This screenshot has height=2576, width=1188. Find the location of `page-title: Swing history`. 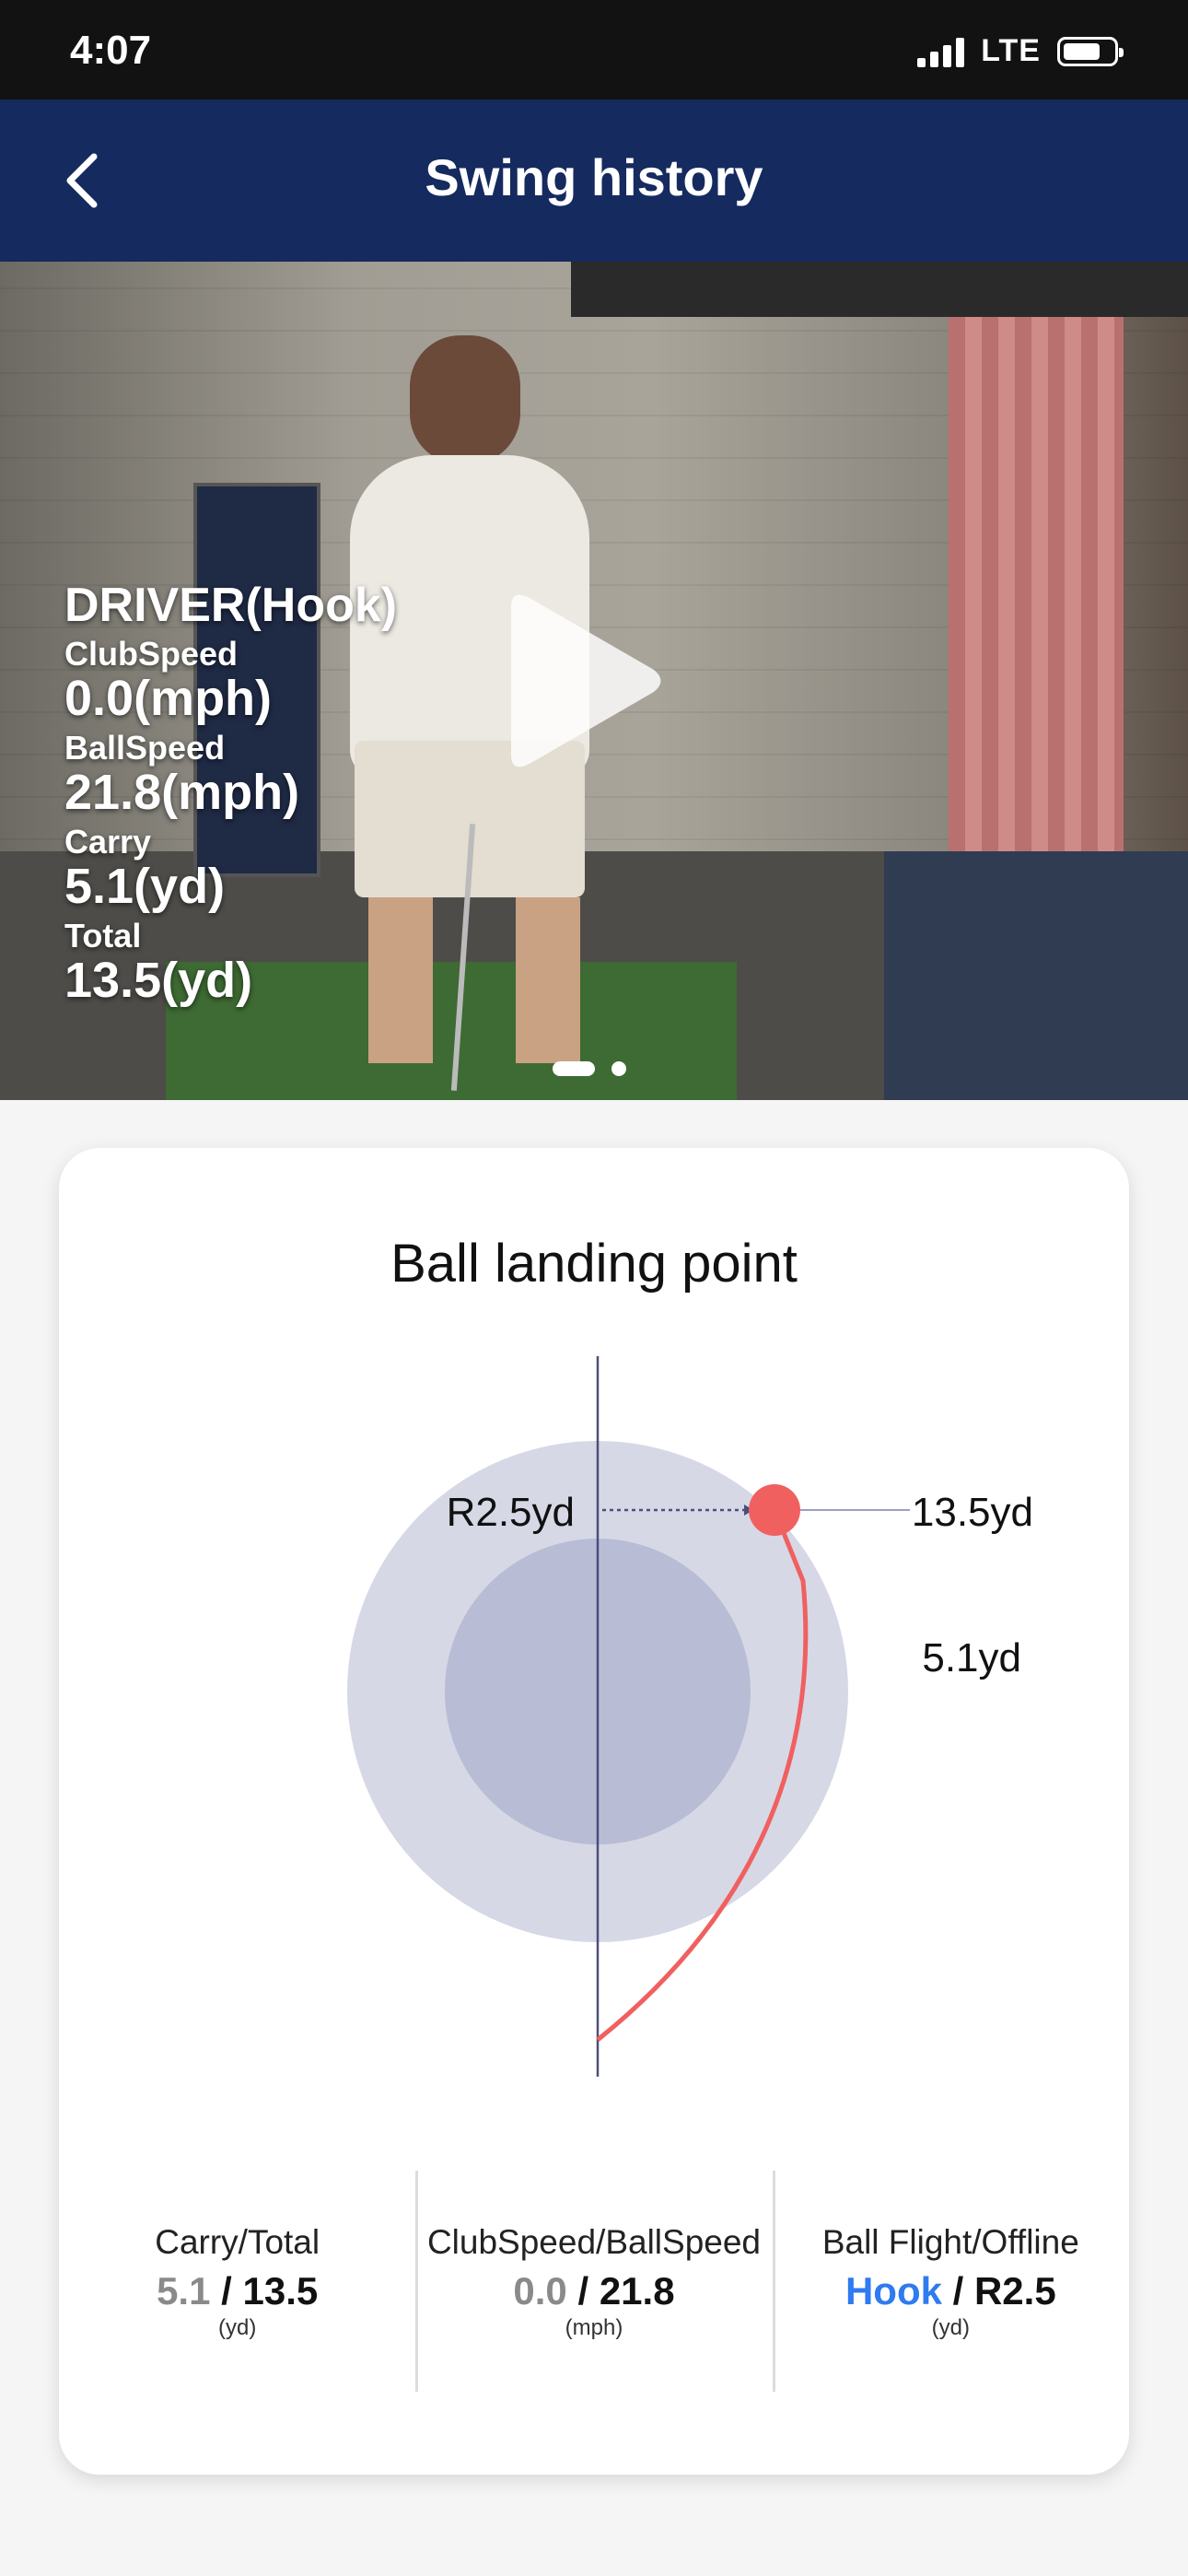

page-title: Swing history is located at coordinates (594, 177).